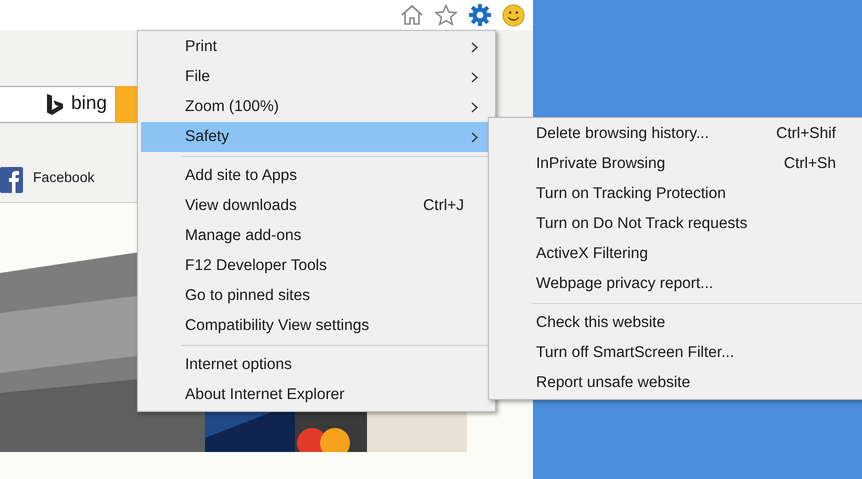  I want to click on search-field: bing, so click(58, 104).